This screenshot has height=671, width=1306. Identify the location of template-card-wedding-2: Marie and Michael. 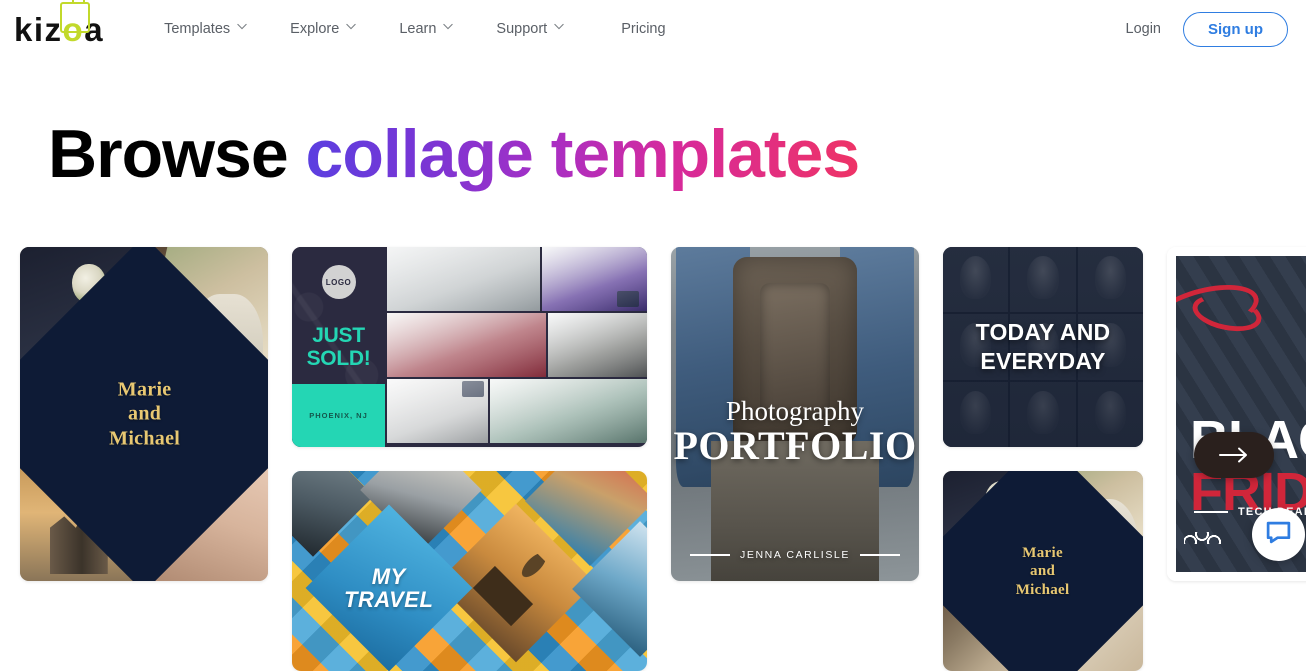
(1043, 571).